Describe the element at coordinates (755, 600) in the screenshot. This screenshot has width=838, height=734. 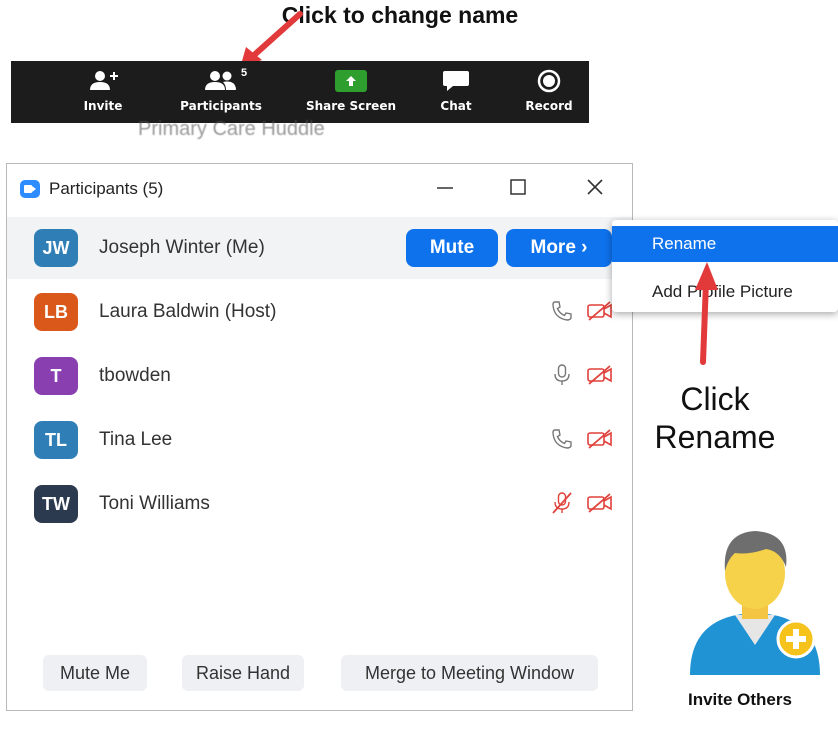
I see `invite-others-icon` at that location.